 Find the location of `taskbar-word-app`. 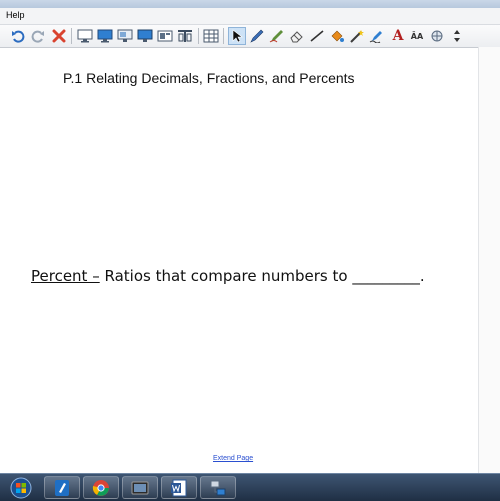

taskbar-word-app is located at coordinates (179, 487).